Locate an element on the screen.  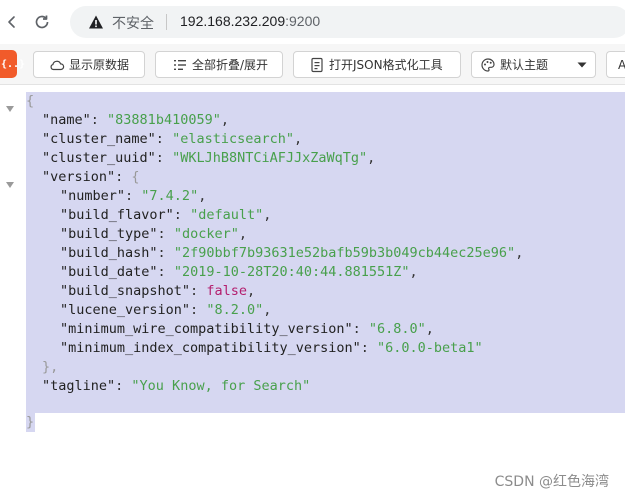
json-line: "tagline": "You Know, for Search" is located at coordinates (176, 386).